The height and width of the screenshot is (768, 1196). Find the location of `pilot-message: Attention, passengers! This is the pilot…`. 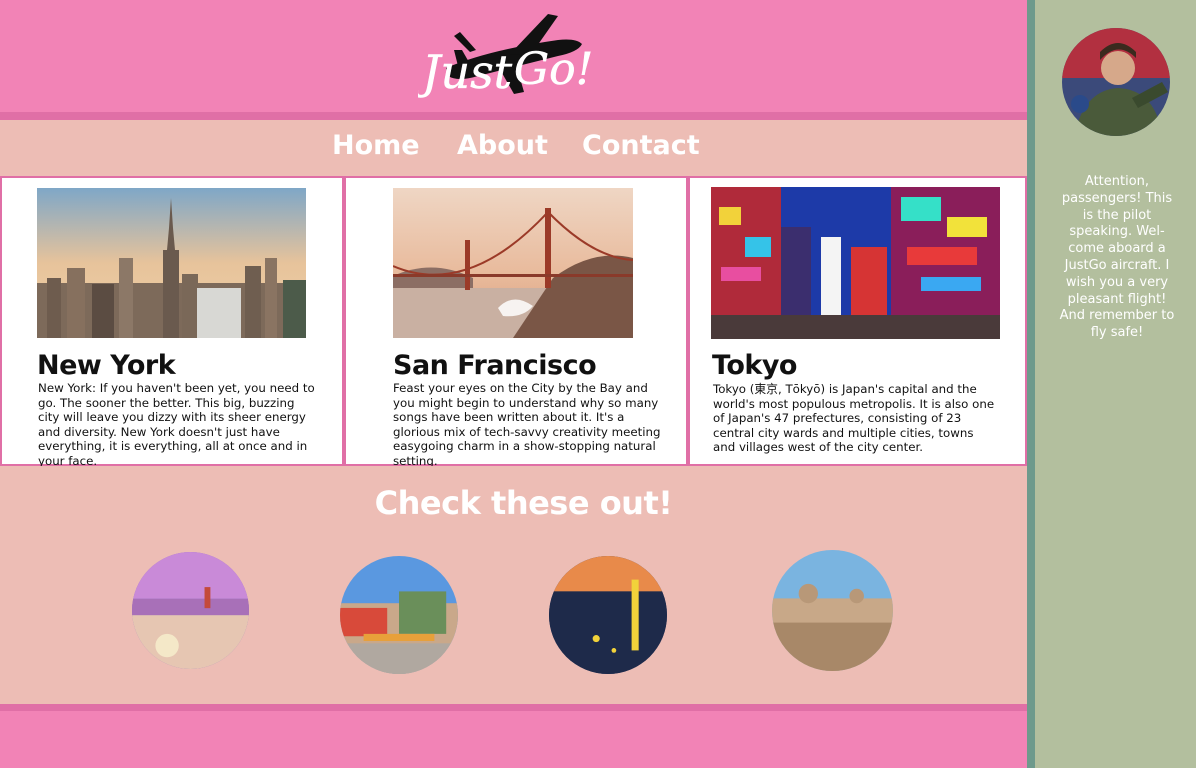

pilot-message: Attention, passengers! This is the pilot… is located at coordinates (1117, 257).